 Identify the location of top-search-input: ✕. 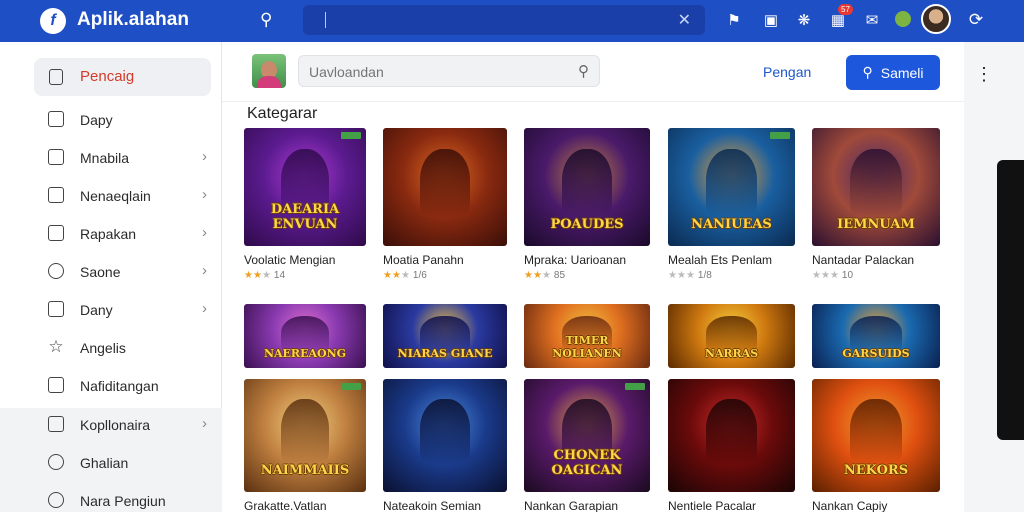
(504, 20).